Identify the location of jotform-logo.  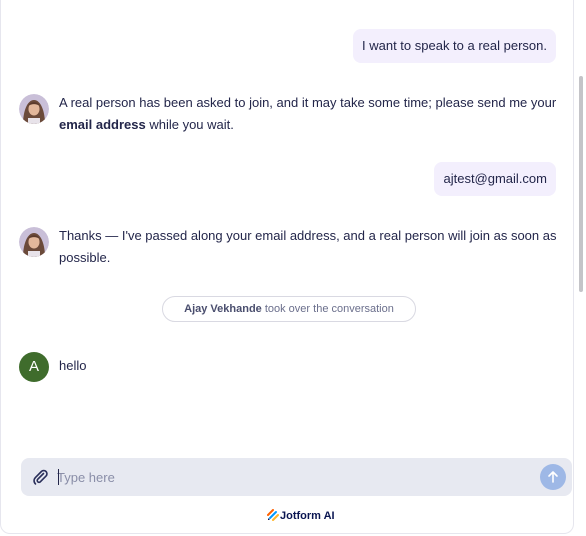
(273, 515).